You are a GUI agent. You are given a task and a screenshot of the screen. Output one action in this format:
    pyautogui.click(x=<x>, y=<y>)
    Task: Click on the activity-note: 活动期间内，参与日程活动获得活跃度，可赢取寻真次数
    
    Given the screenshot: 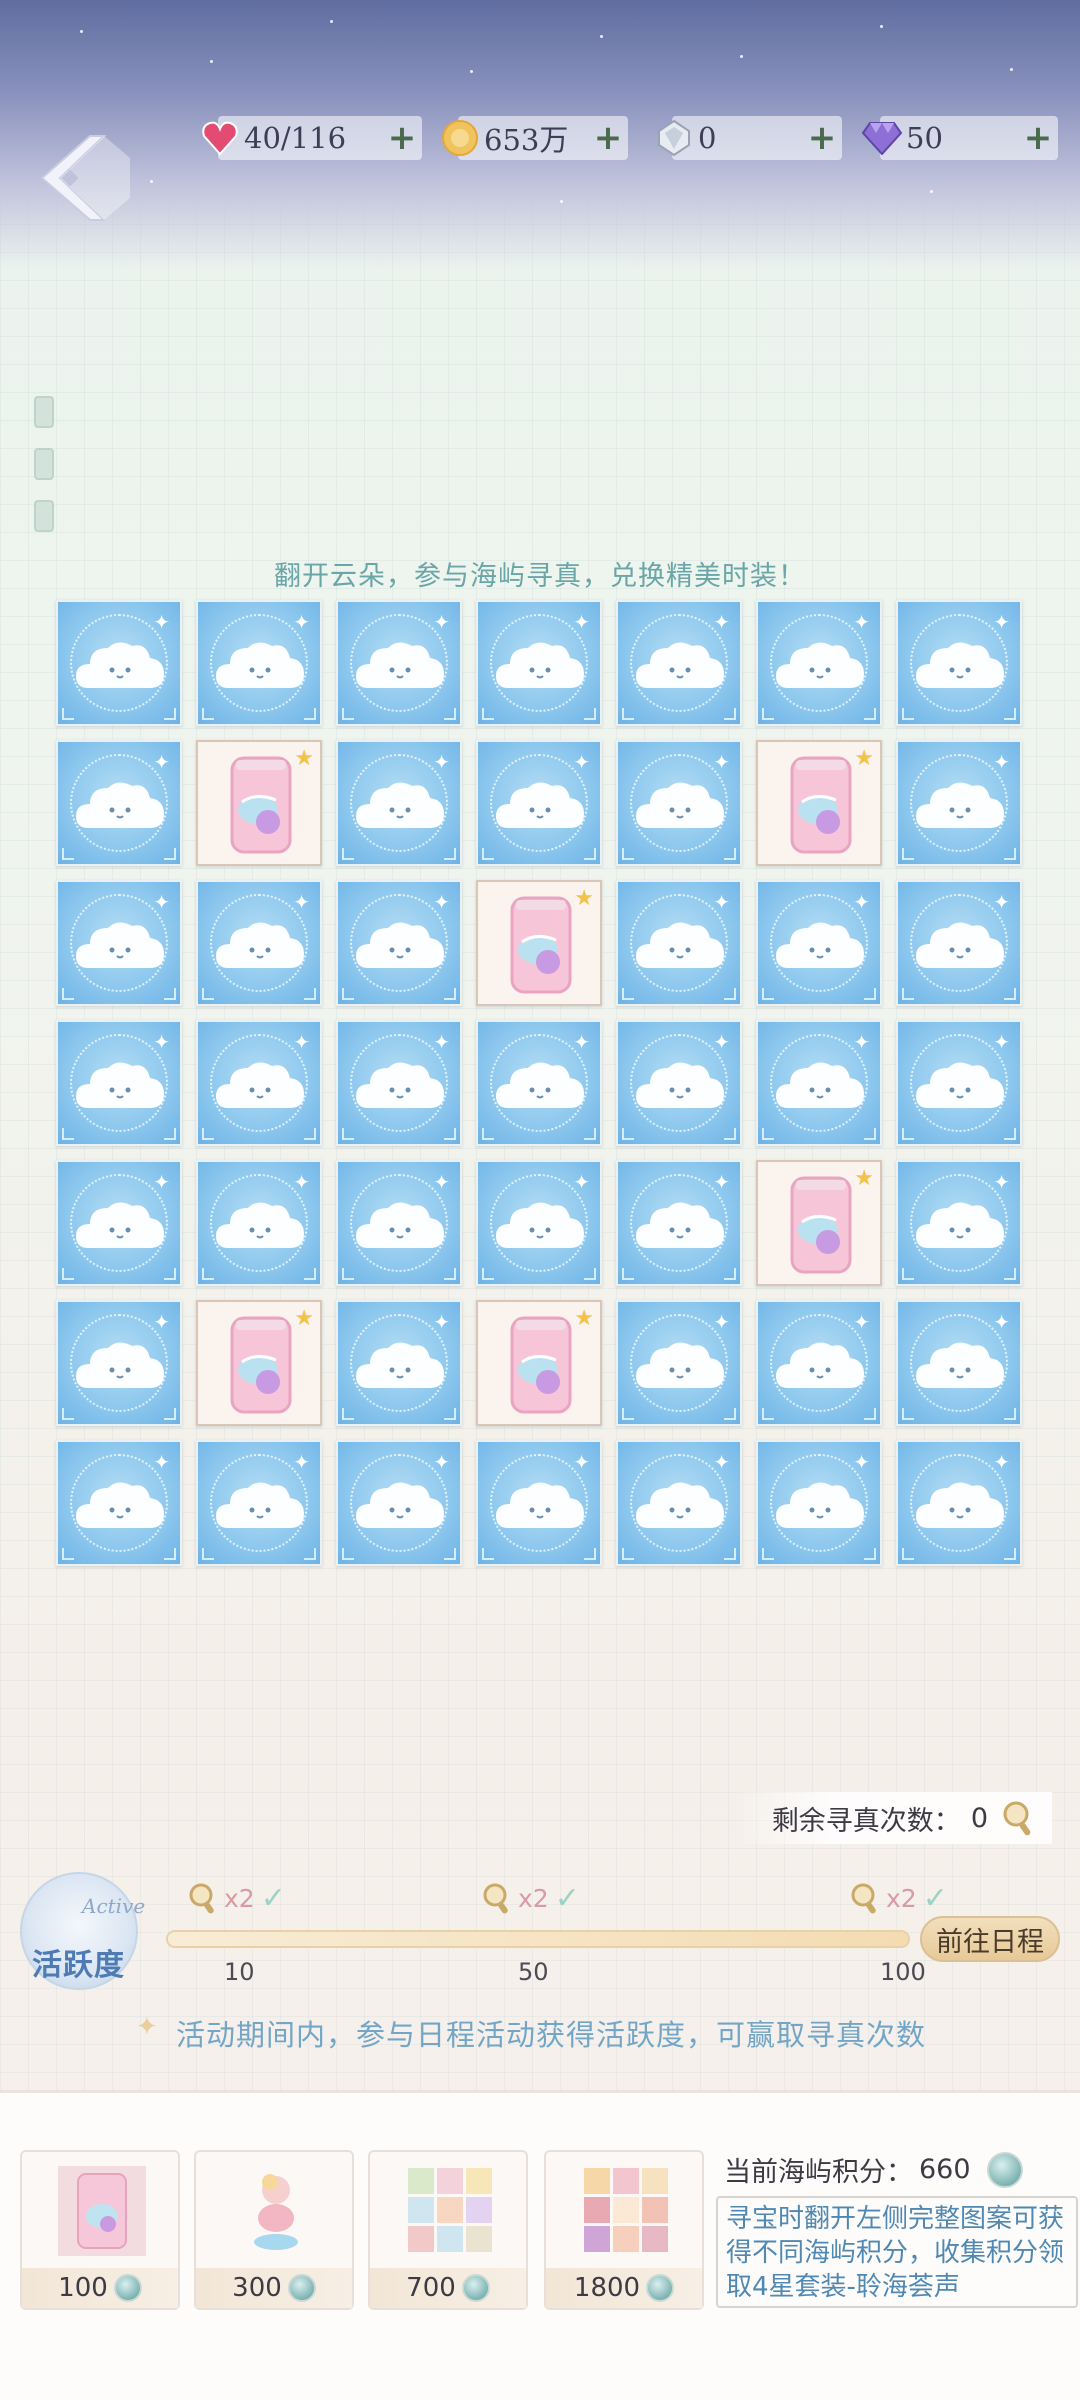 What is the action you would take?
    pyautogui.click(x=551, y=2035)
    